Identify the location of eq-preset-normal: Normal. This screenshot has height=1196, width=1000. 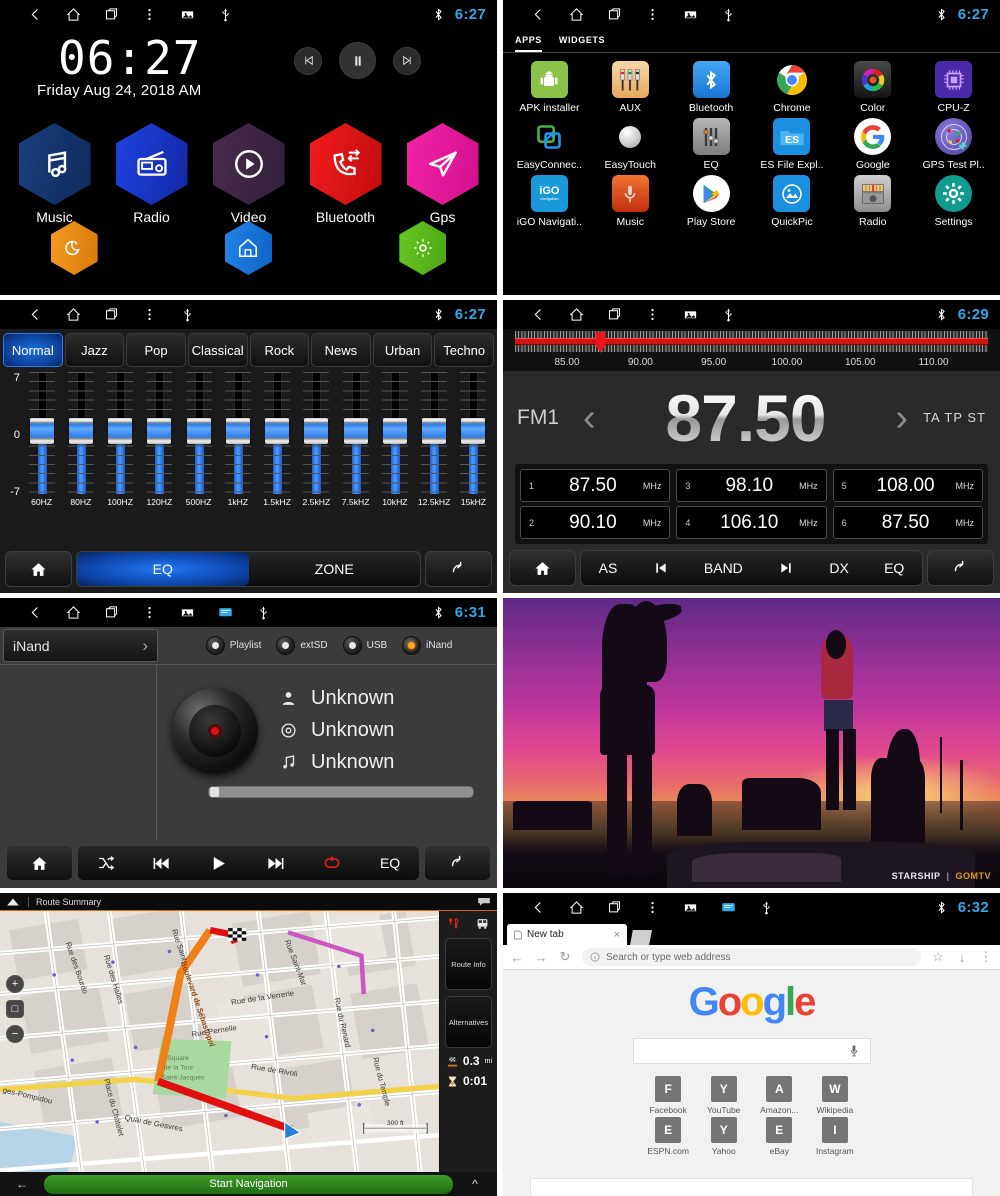
(33, 350).